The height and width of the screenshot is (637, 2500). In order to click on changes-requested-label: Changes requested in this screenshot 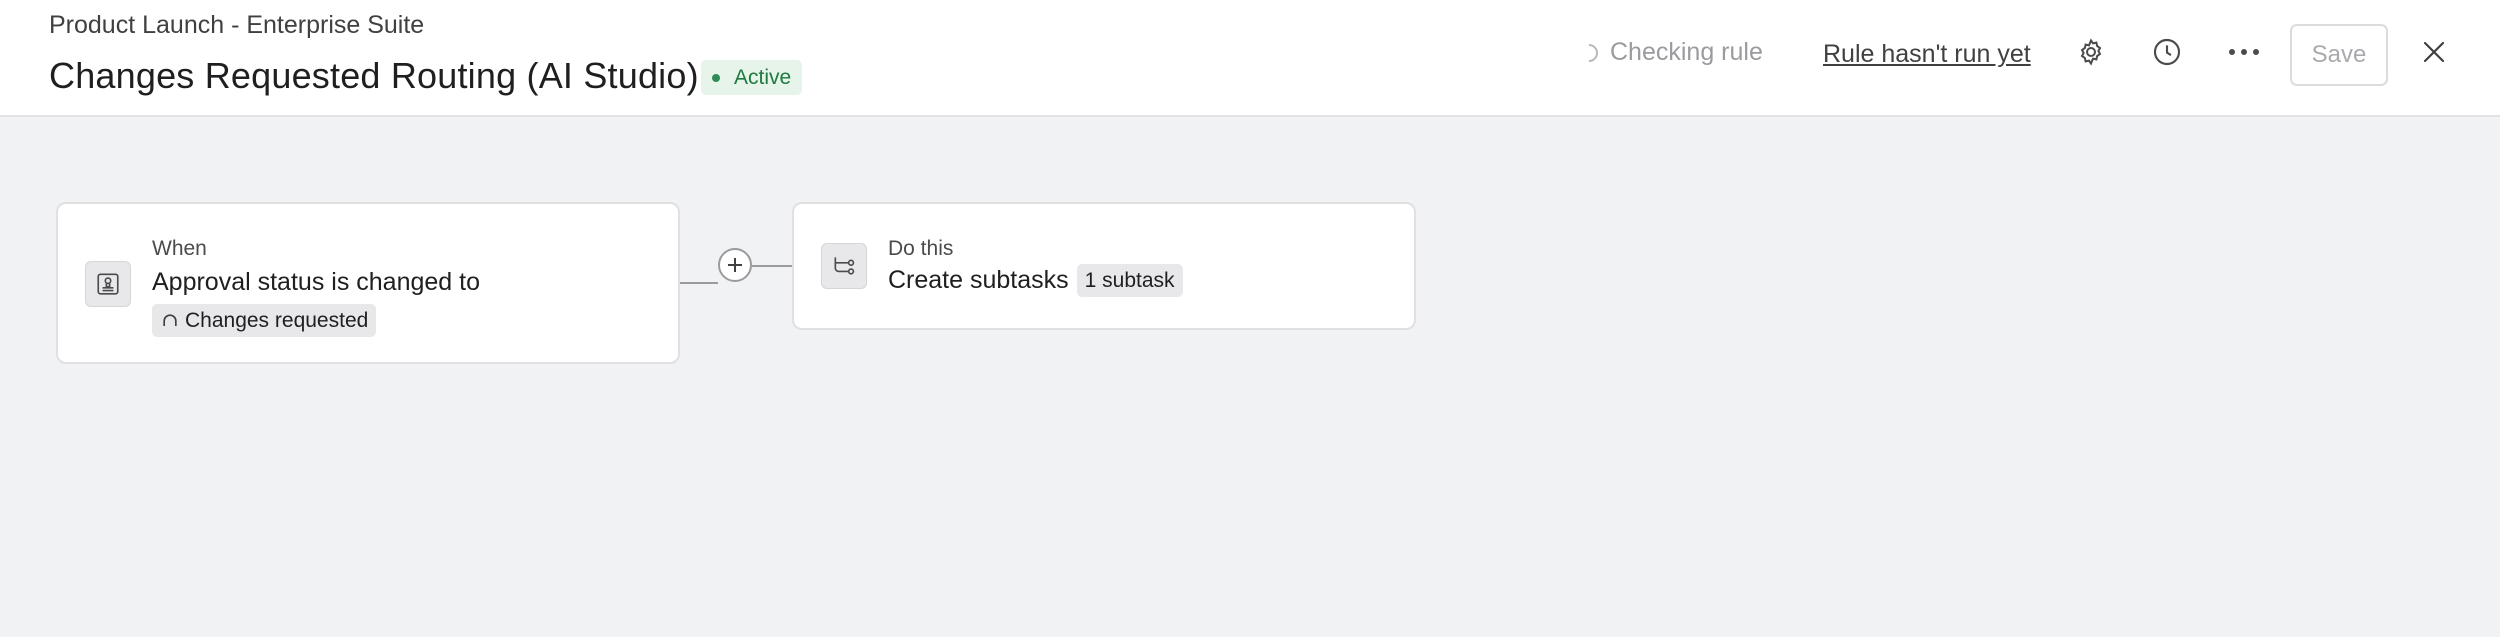, I will do `click(277, 320)`.